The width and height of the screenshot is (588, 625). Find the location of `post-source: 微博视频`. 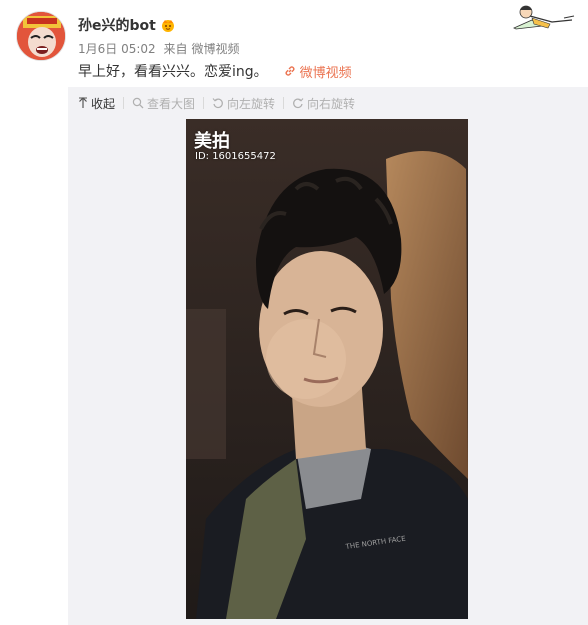

post-source: 微博视频 is located at coordinates (216, 49).